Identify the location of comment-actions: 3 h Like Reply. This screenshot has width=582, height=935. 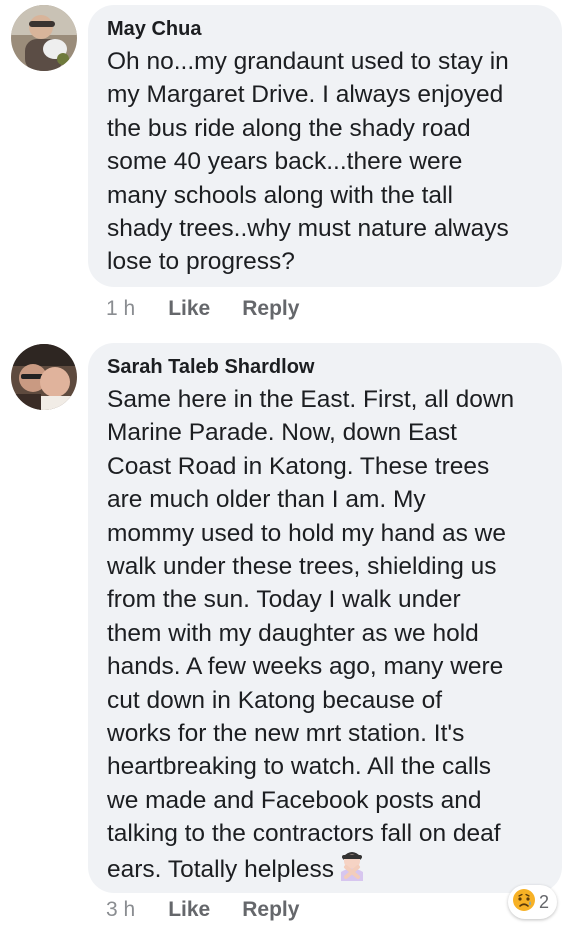
(218, 910).